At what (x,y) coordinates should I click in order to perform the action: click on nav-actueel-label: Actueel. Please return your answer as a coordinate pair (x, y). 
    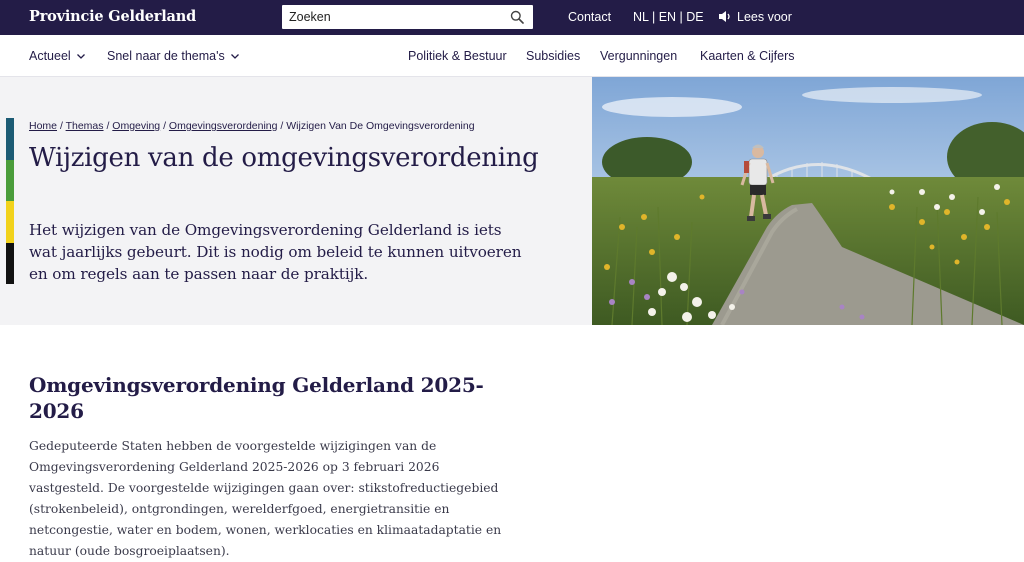
    Looking at the image, I should click on (50, 56).